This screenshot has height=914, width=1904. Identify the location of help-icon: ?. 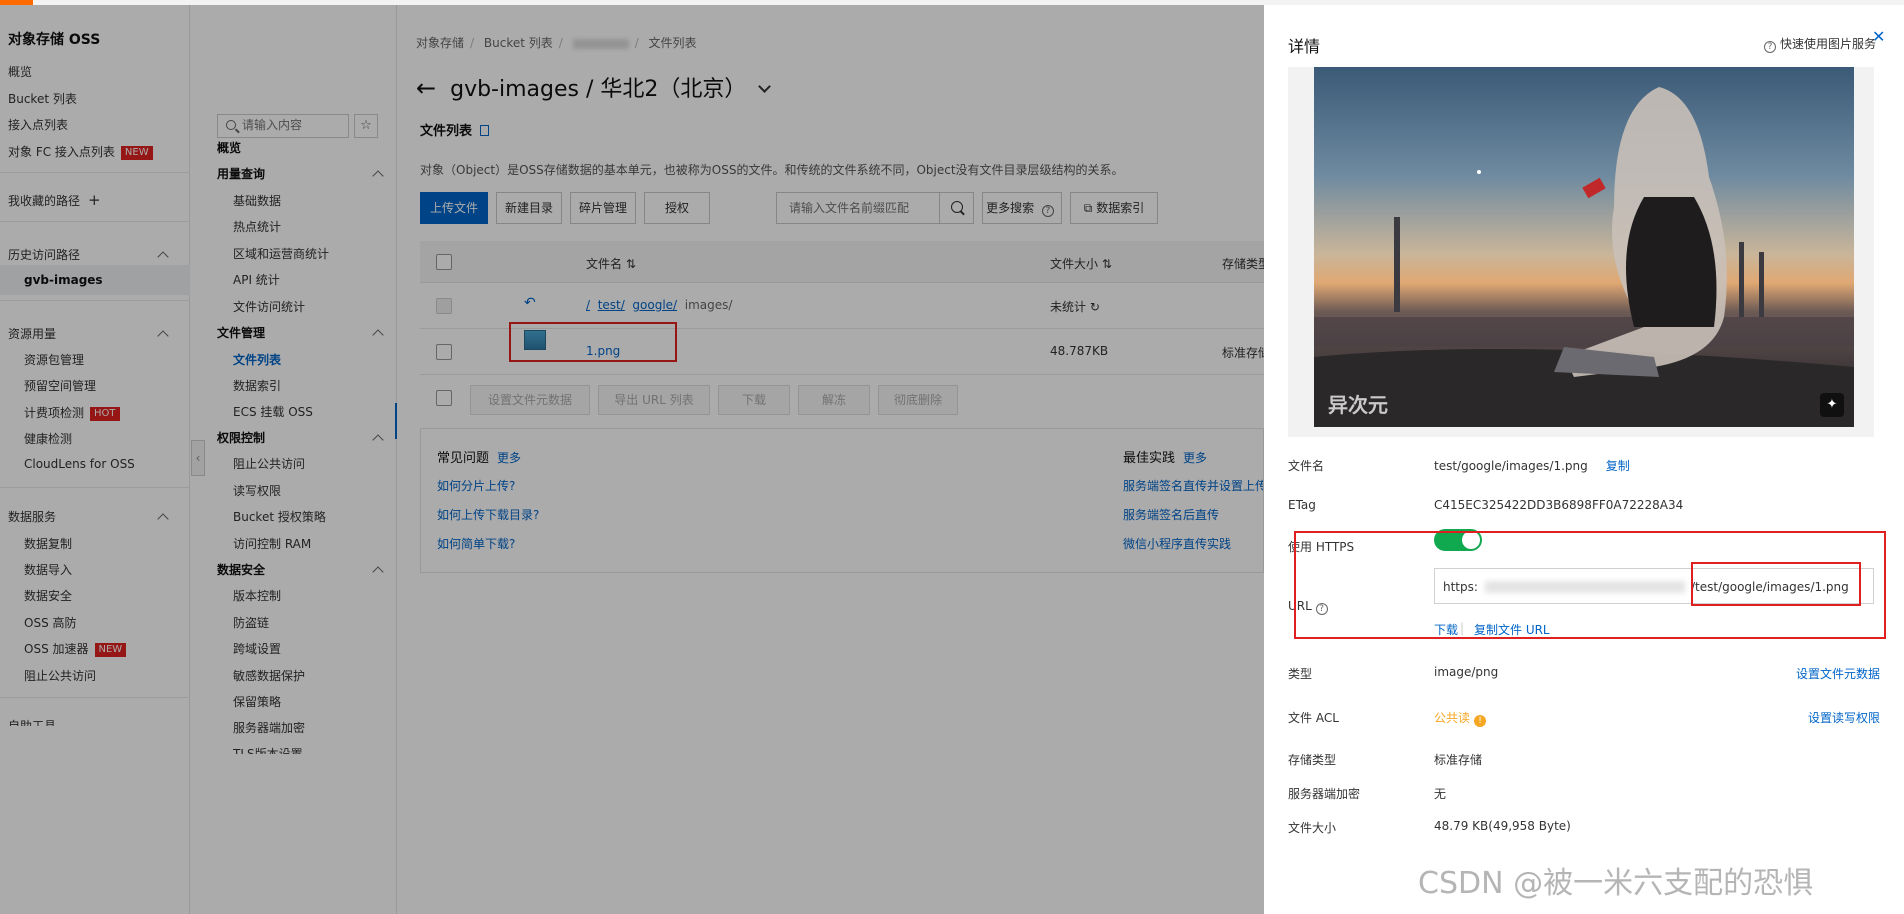
(1770, 47).